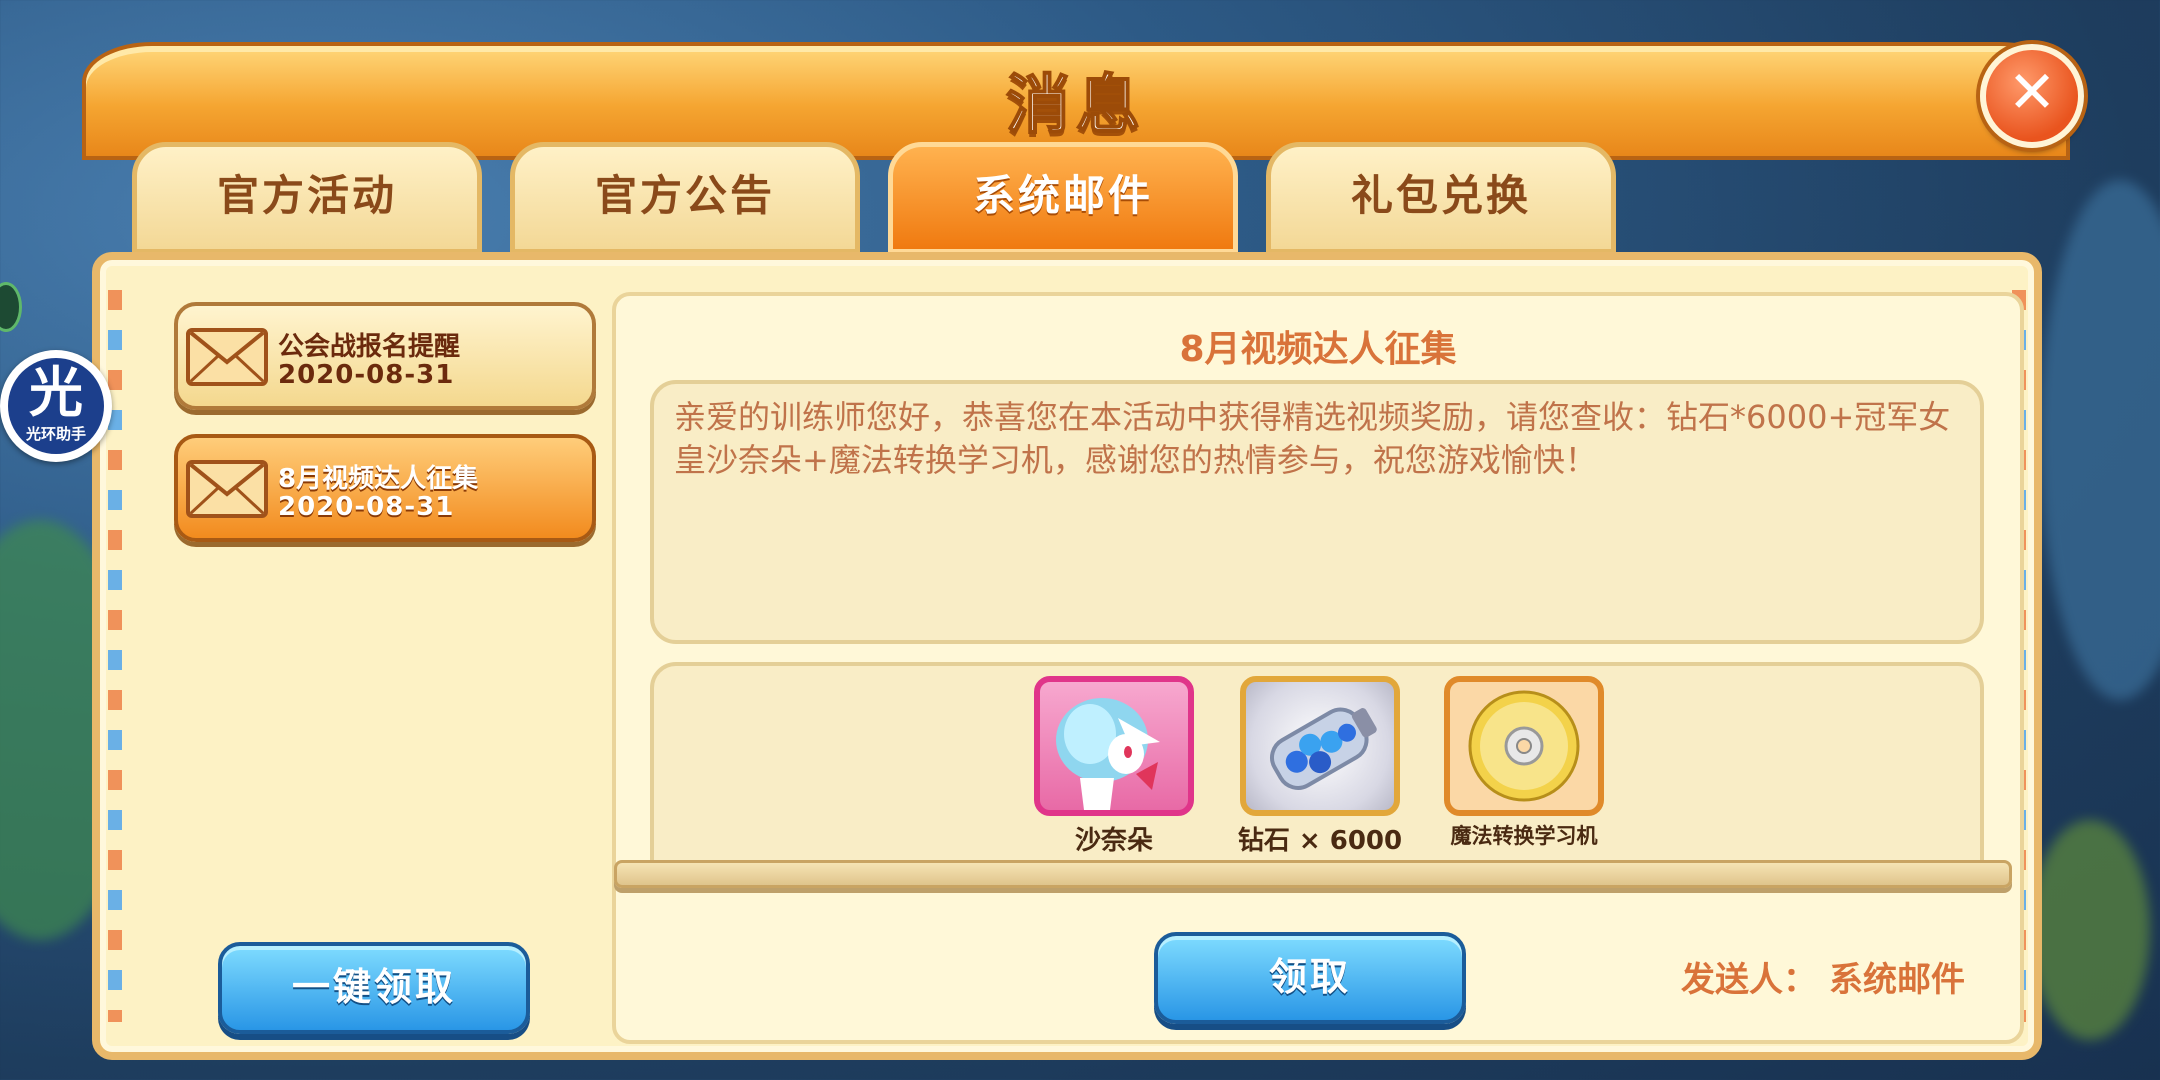  I want to click on sender-value: 系统邮件, so click(1897, 980).